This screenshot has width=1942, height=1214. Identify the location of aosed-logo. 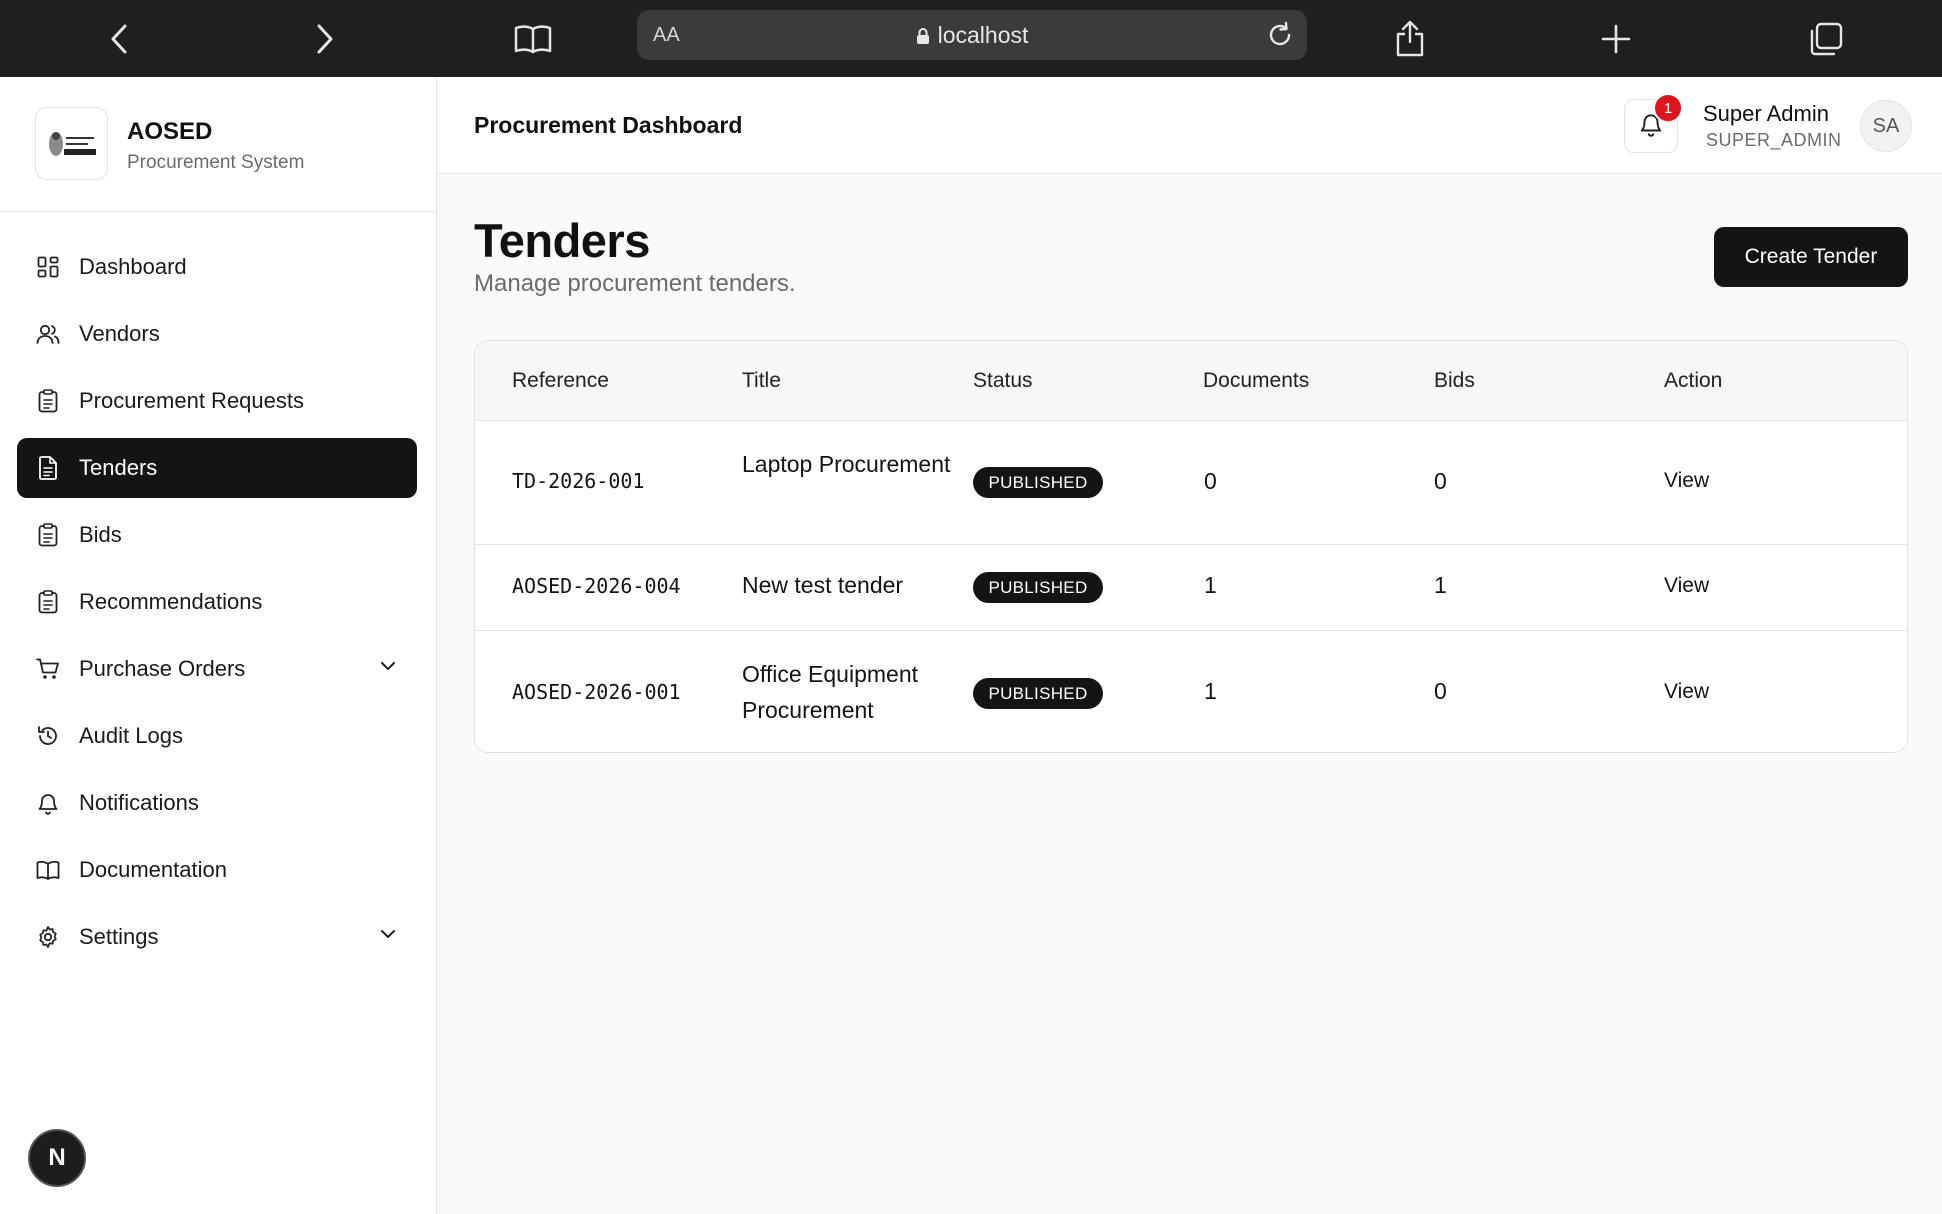
(71, 143).